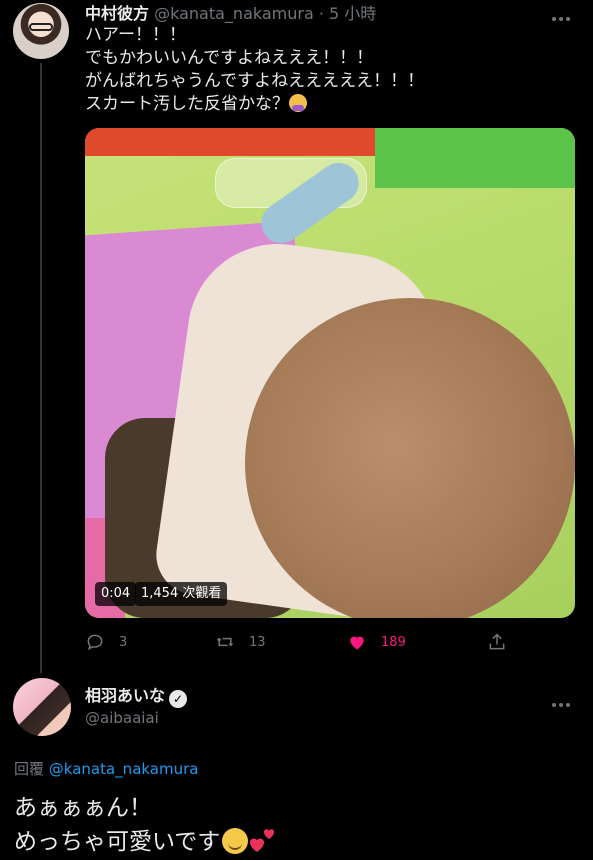  I want to click on display-name: 相羽あいな, so click(125, 695).